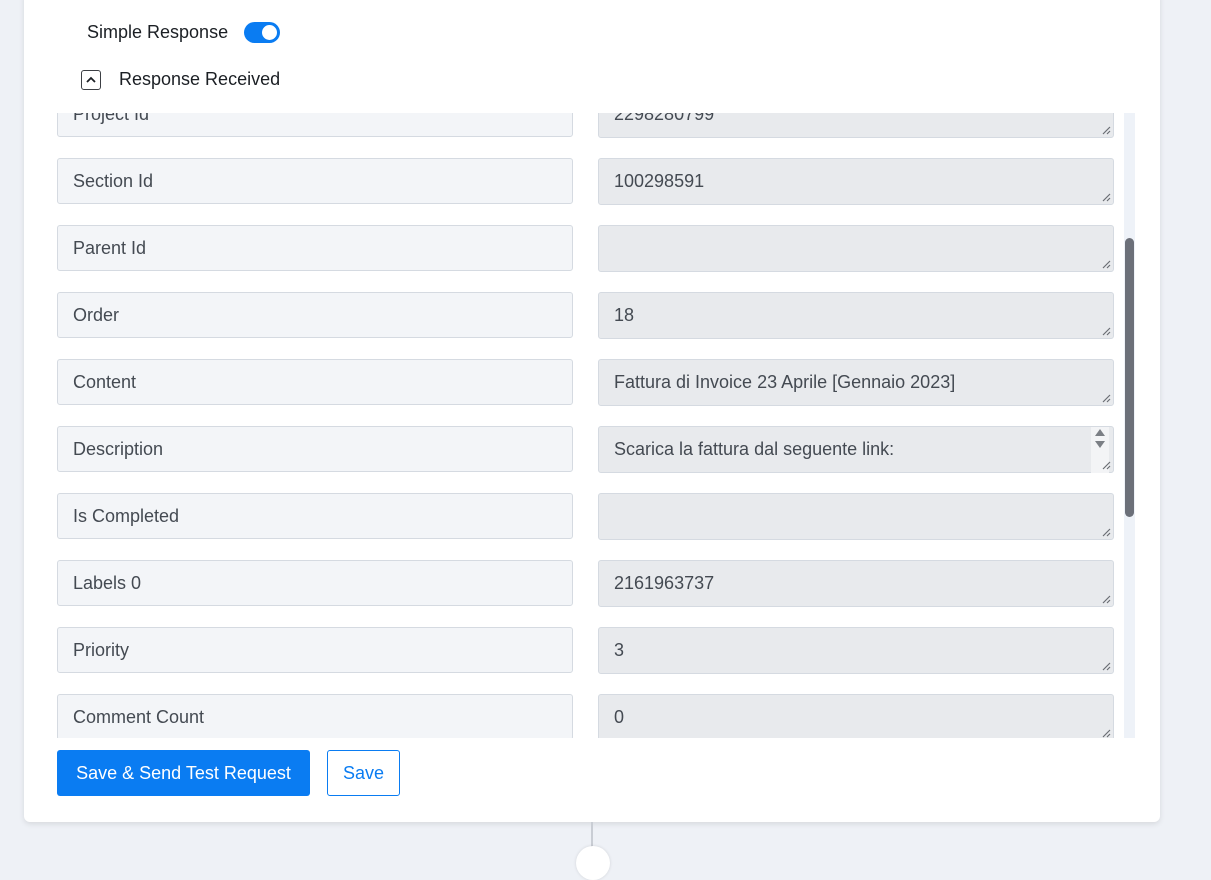  Describe the element at coordinates (619, 650) in the screenshot. I see `field-value-text: 3` at that location.